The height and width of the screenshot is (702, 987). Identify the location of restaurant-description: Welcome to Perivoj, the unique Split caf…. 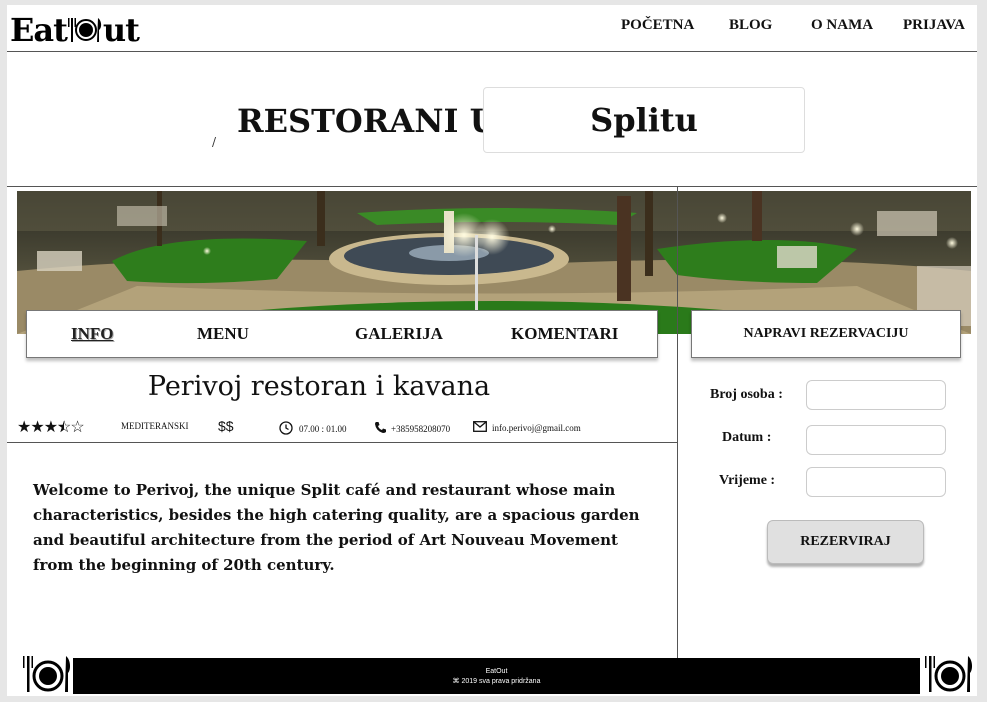
(336, 527).